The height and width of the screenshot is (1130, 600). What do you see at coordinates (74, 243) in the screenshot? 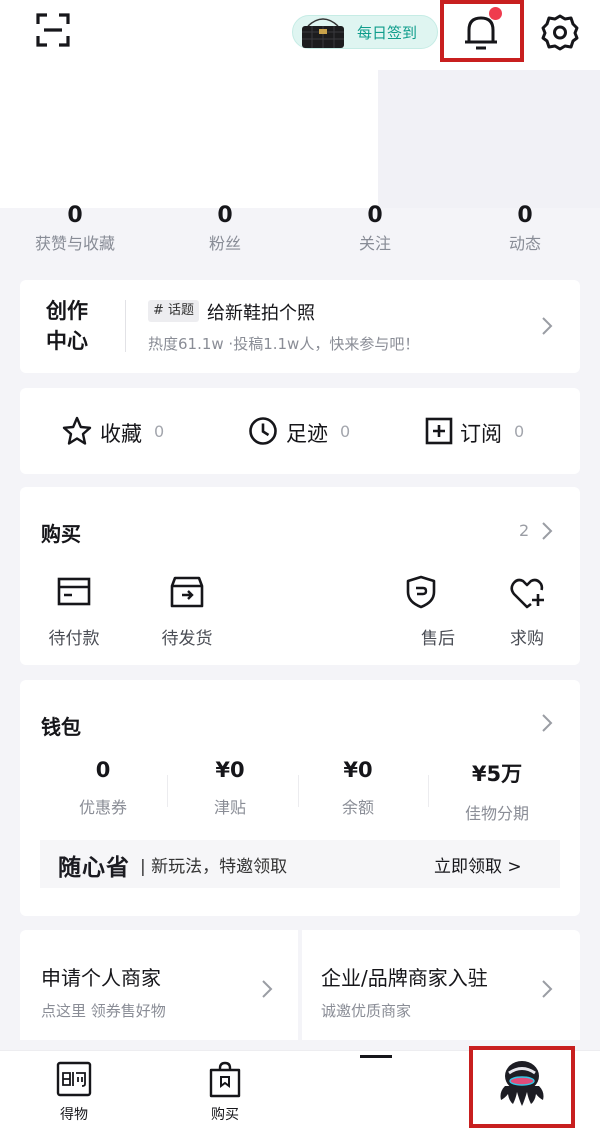
I see `stat-label: 获赞与收藏` at bounding box center [74, 243].